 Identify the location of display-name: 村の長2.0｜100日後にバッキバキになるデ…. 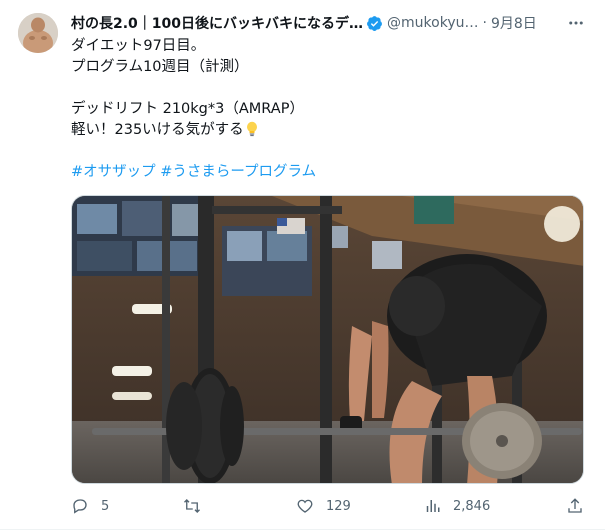
(217, 23).